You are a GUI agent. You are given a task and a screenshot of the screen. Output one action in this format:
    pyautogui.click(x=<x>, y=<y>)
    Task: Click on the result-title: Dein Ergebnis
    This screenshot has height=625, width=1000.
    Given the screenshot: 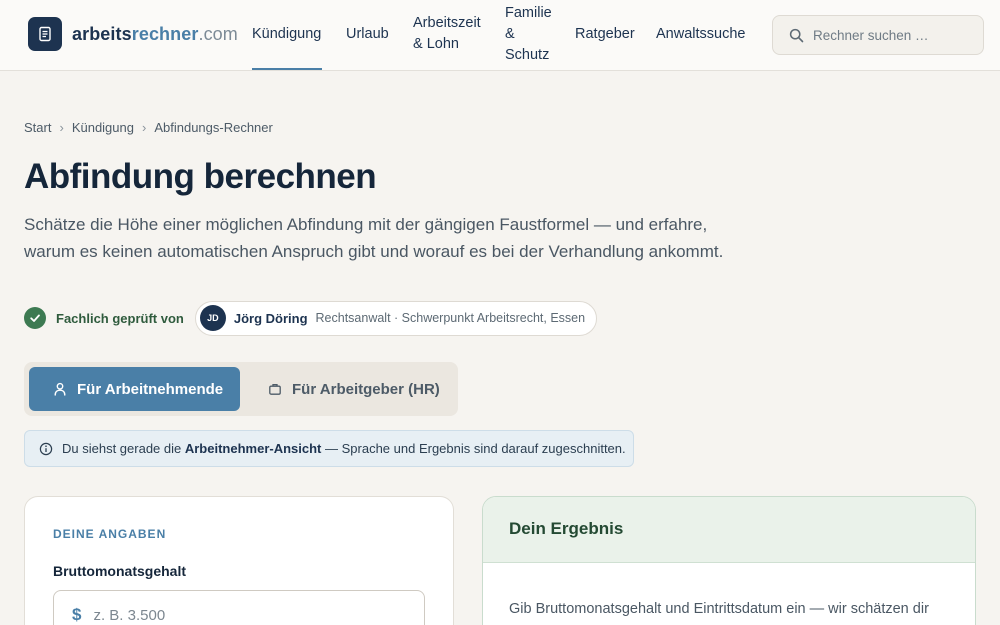 What is the action you would take?
    pyautogui.click(x=566, y=528)
    